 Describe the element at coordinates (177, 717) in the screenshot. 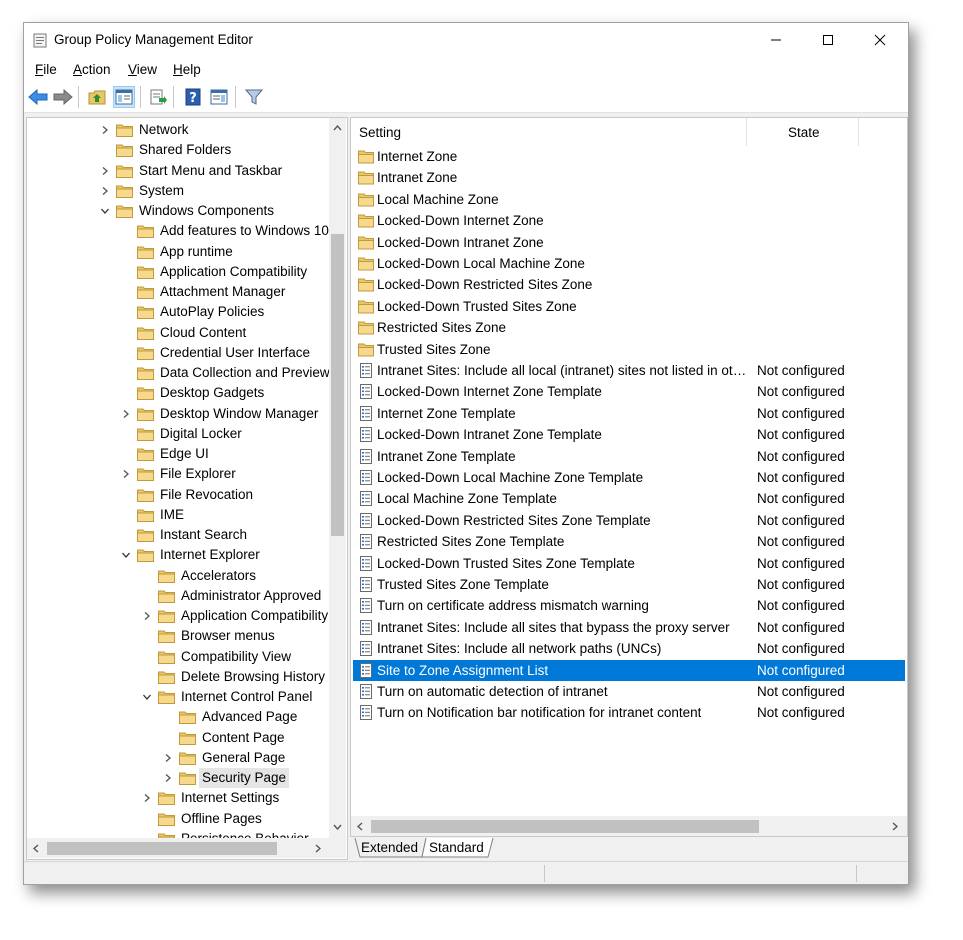

I see `tree-item: Advanced Page` at that location.